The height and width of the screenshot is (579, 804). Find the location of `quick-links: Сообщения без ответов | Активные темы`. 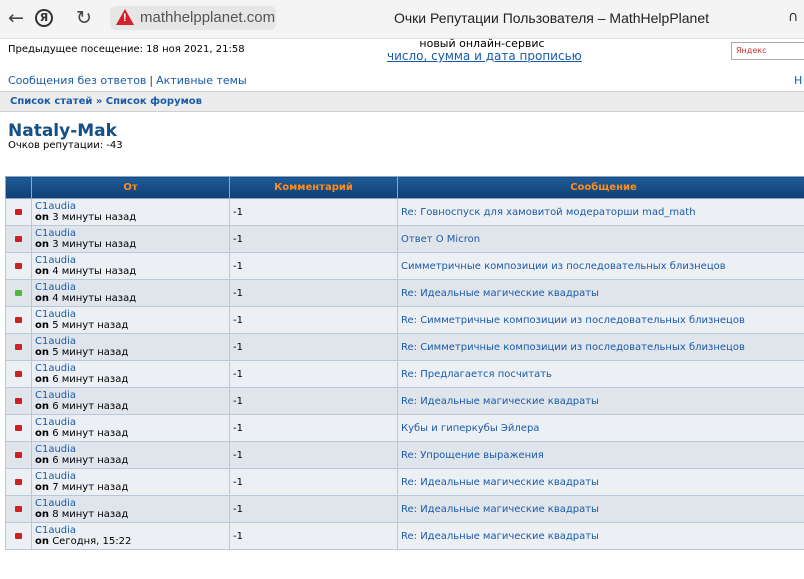

quick-links: Сообщения без ответов | Активные темы is located at coordinates (127, 80).